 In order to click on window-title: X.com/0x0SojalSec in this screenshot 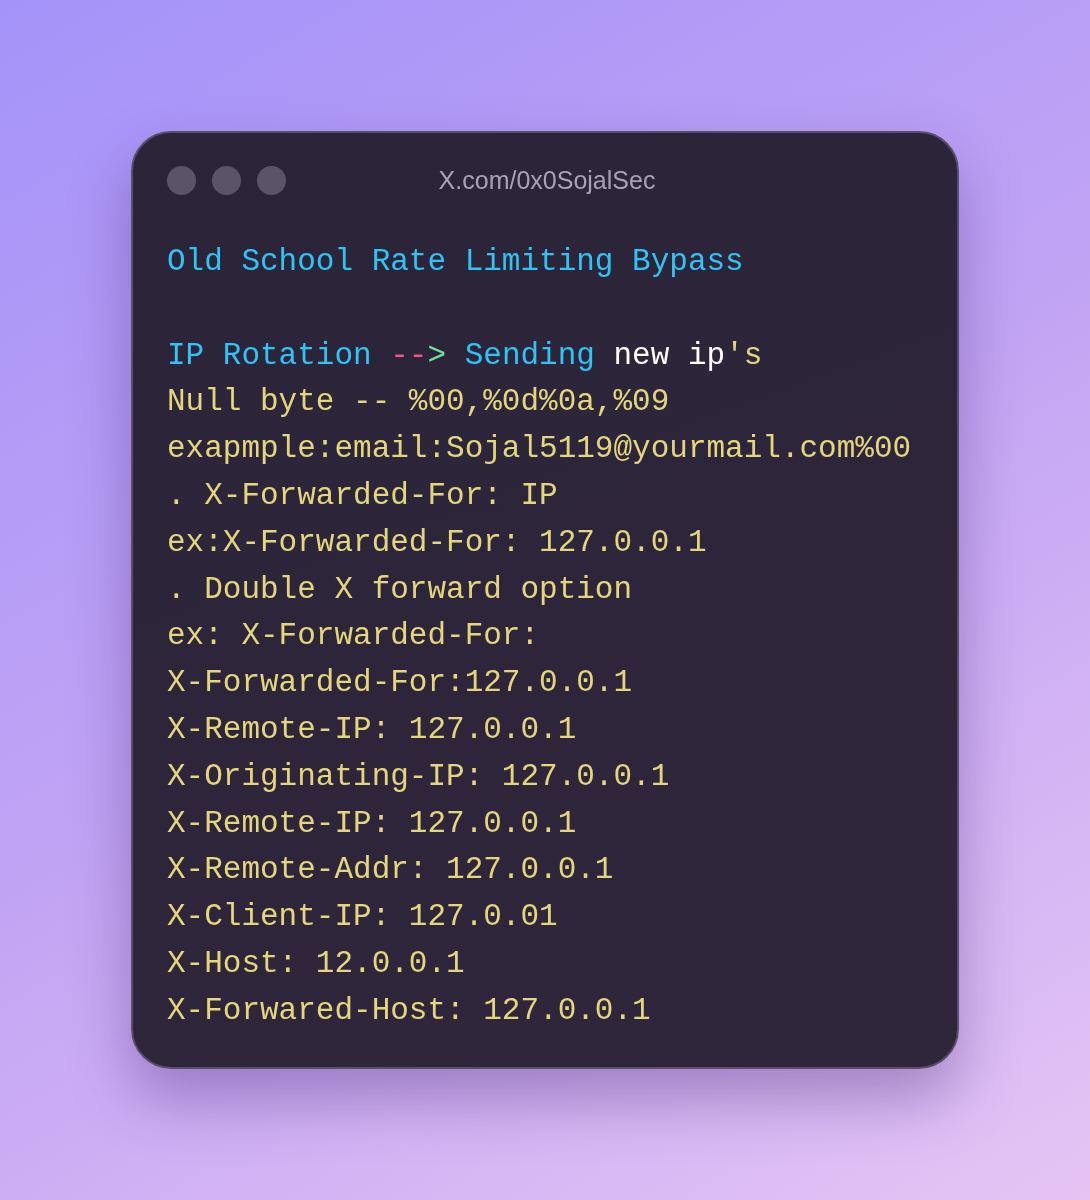, I will do `click(547, 181)`.